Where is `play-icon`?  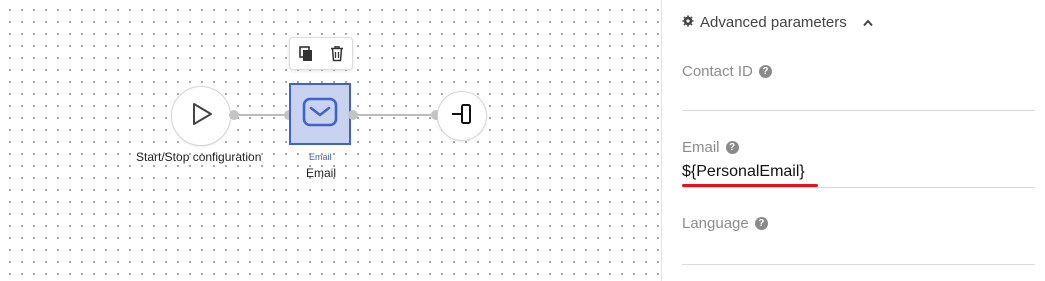 play-icon is located at coordinates (201, 116).